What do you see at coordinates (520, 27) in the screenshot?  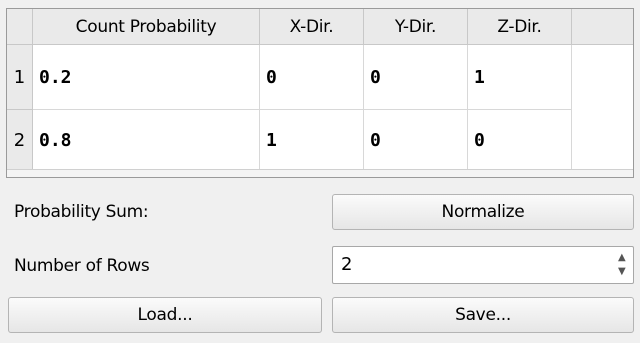 I see `column-header-z-dir: Z-Dir.` at bounding box center [520, 27].